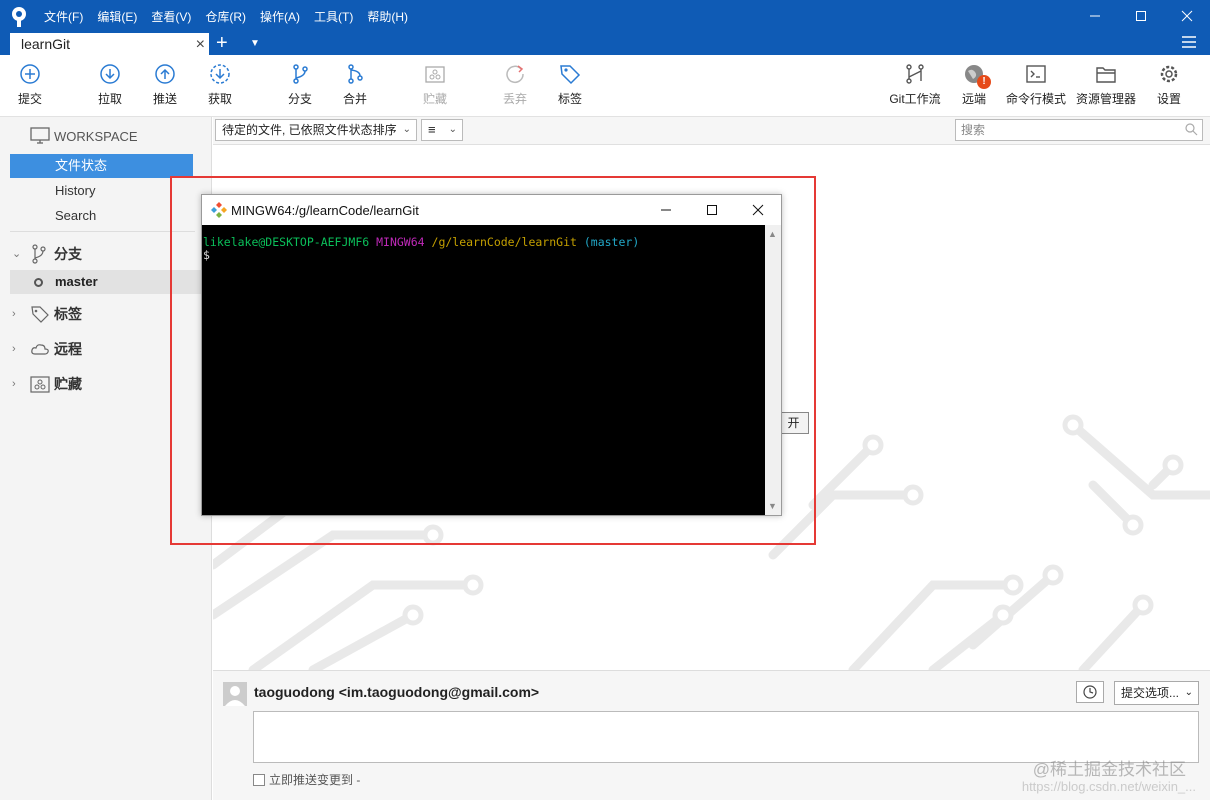  I want to click on sidebar-item-search: Search, so click(101, 216).